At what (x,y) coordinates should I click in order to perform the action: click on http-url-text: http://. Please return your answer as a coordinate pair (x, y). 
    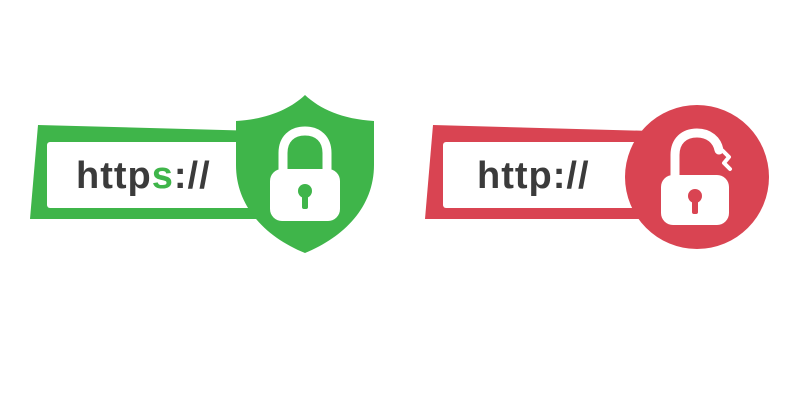
    Looking at the image, I should click on (533, 176).